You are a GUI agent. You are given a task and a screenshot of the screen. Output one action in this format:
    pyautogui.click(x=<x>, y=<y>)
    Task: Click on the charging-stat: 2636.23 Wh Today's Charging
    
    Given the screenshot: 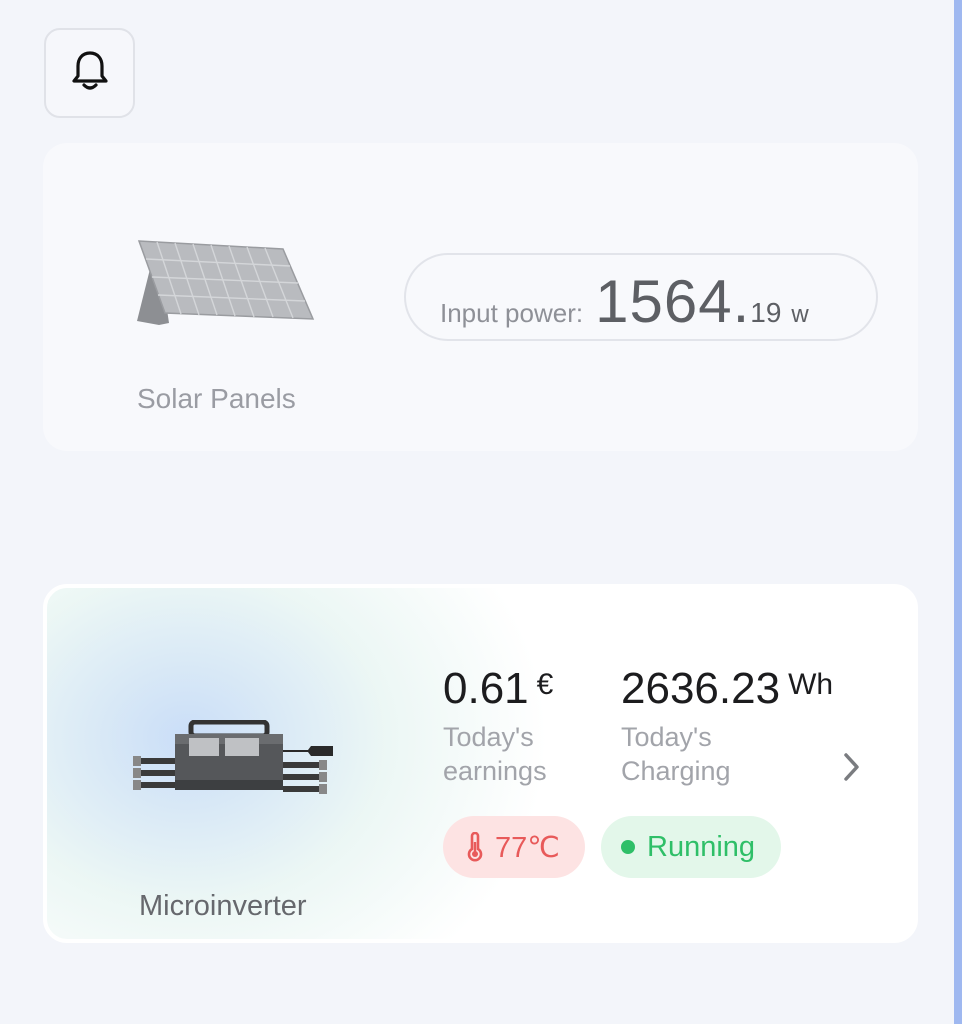 What is the action you would take?
    pyautogui.click(x=727, y=726)
    